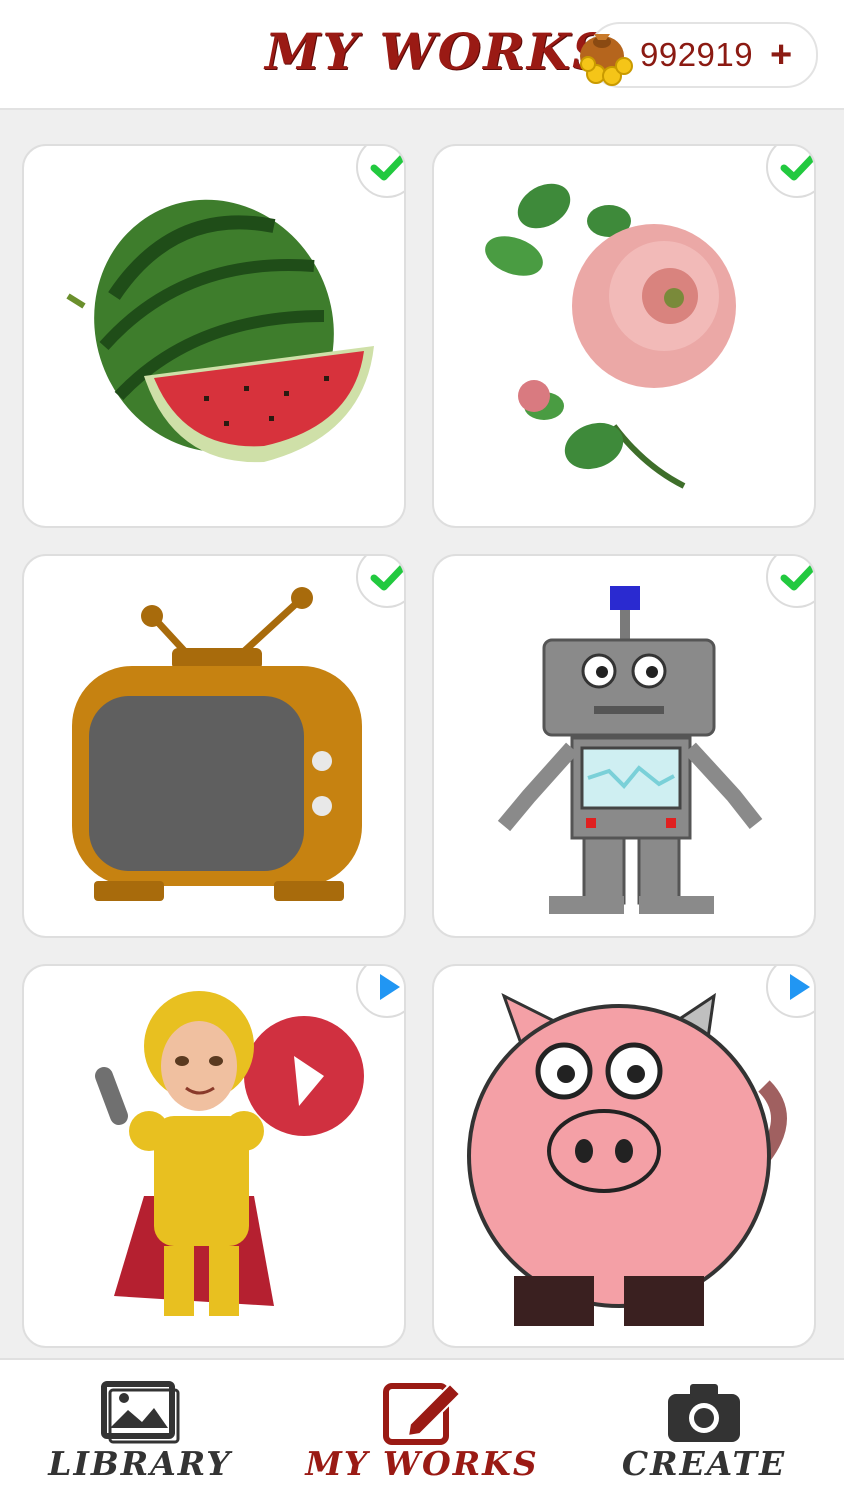 The image size is (844, 1502). I want to click on camera-icon, so click(704, 1413).